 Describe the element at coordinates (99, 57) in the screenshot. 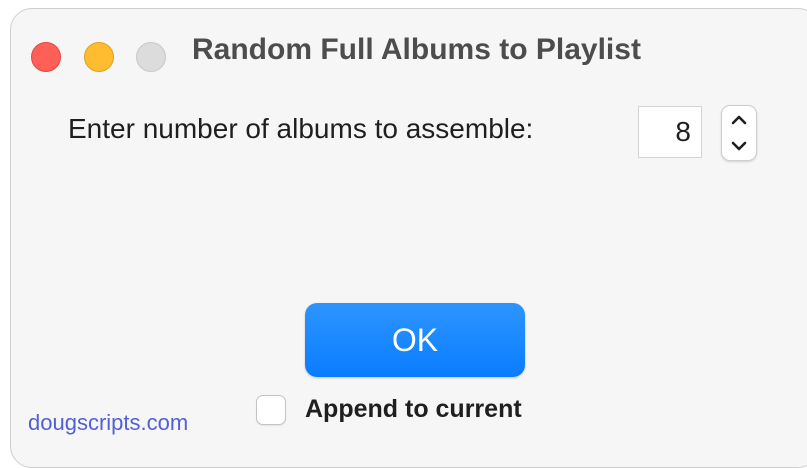

I see `minimize-window-button` at that location.